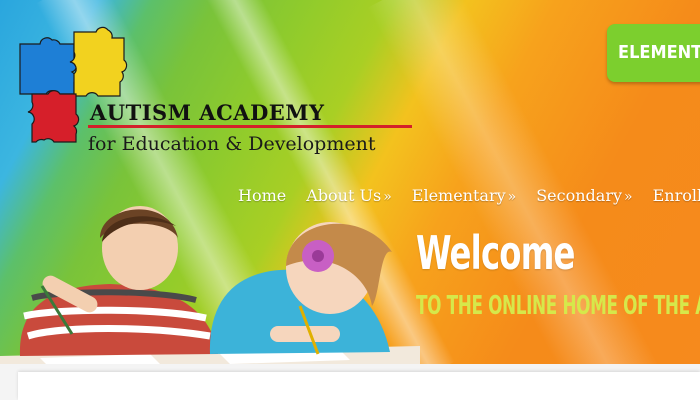  I want to click on content-panel, so click(359, 386).